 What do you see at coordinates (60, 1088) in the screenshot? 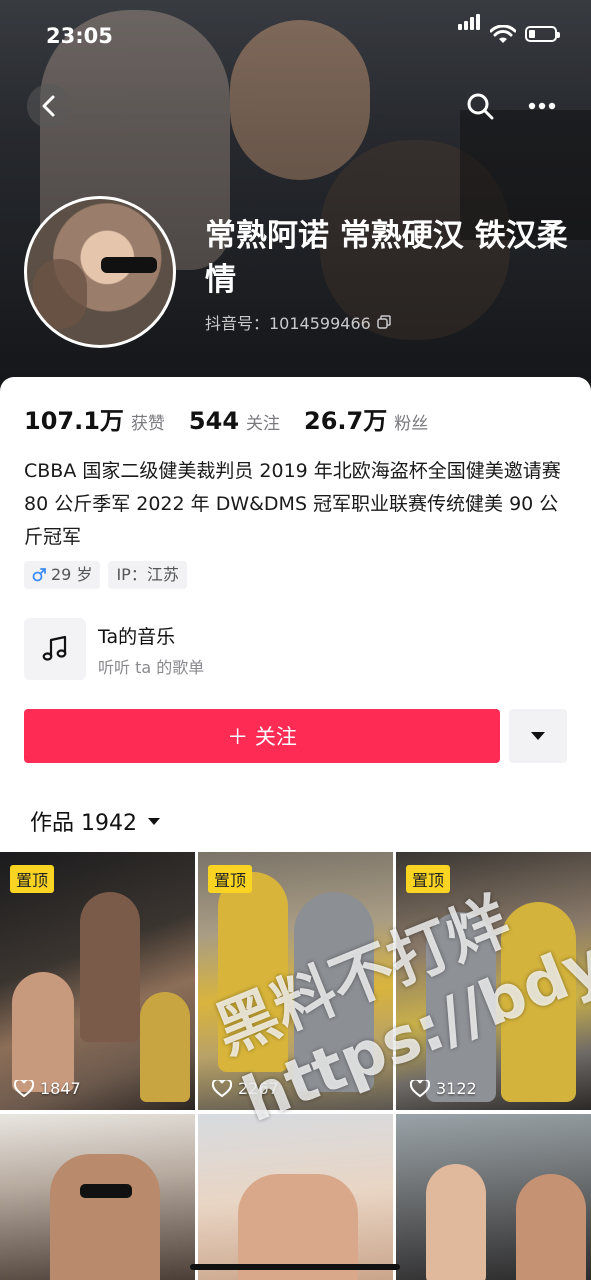
I see `like-count-text: 1847` at bounding box center [60, 1088].